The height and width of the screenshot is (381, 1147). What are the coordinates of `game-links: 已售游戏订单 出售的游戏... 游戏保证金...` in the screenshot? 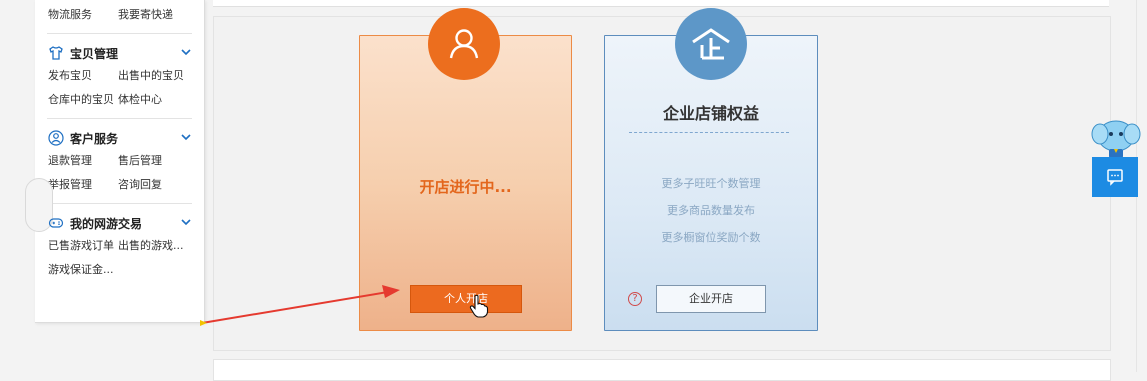 It's located at (119, 258).